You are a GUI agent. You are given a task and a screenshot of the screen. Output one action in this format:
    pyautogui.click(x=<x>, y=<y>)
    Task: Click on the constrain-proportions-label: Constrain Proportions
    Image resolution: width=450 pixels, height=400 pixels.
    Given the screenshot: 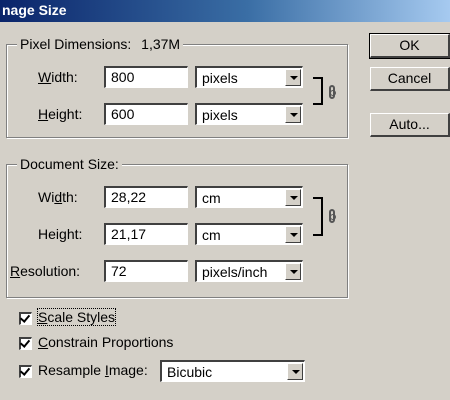 What is the action you would take?
    pyautogui.click(x=105, y=342)
    